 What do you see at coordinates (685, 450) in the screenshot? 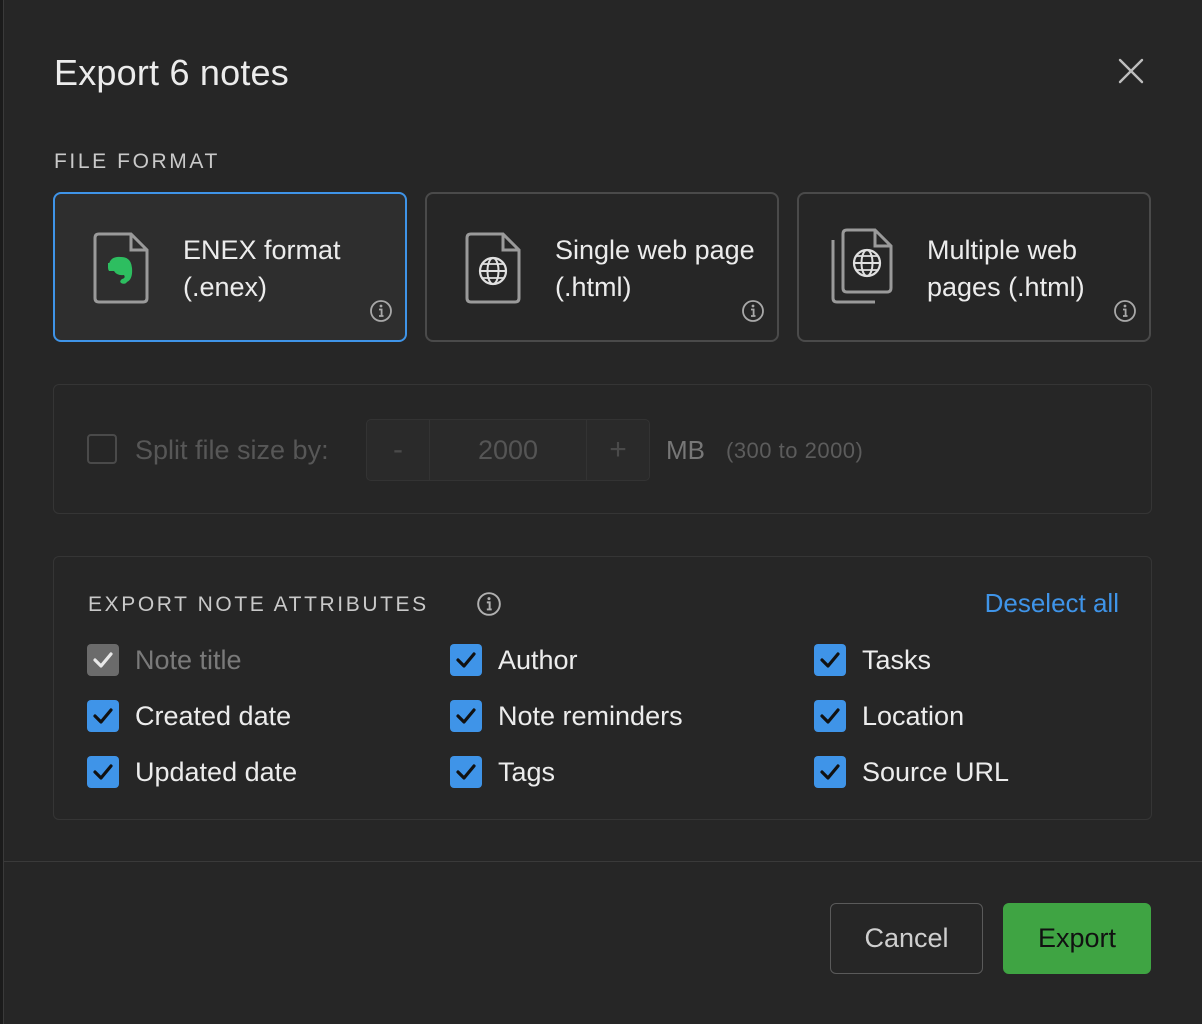
I see `size-unit: MB` at bounding box center [685, 450].